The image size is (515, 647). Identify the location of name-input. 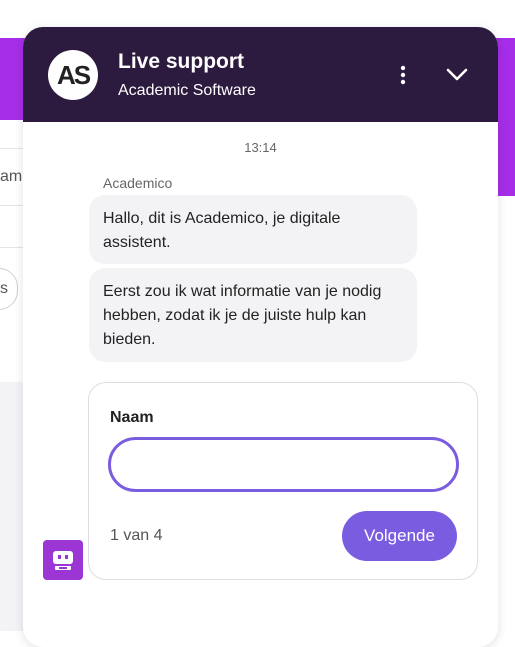
(283, 464).